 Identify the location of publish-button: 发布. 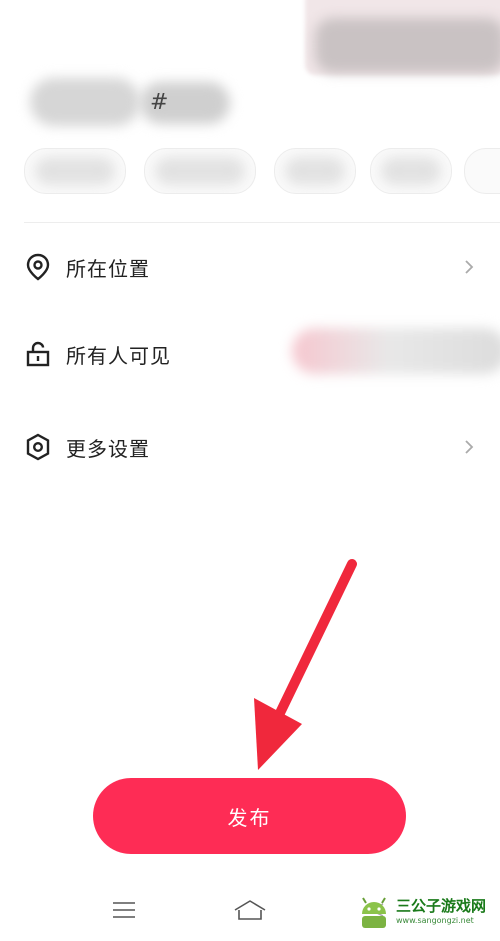
(249, 816).